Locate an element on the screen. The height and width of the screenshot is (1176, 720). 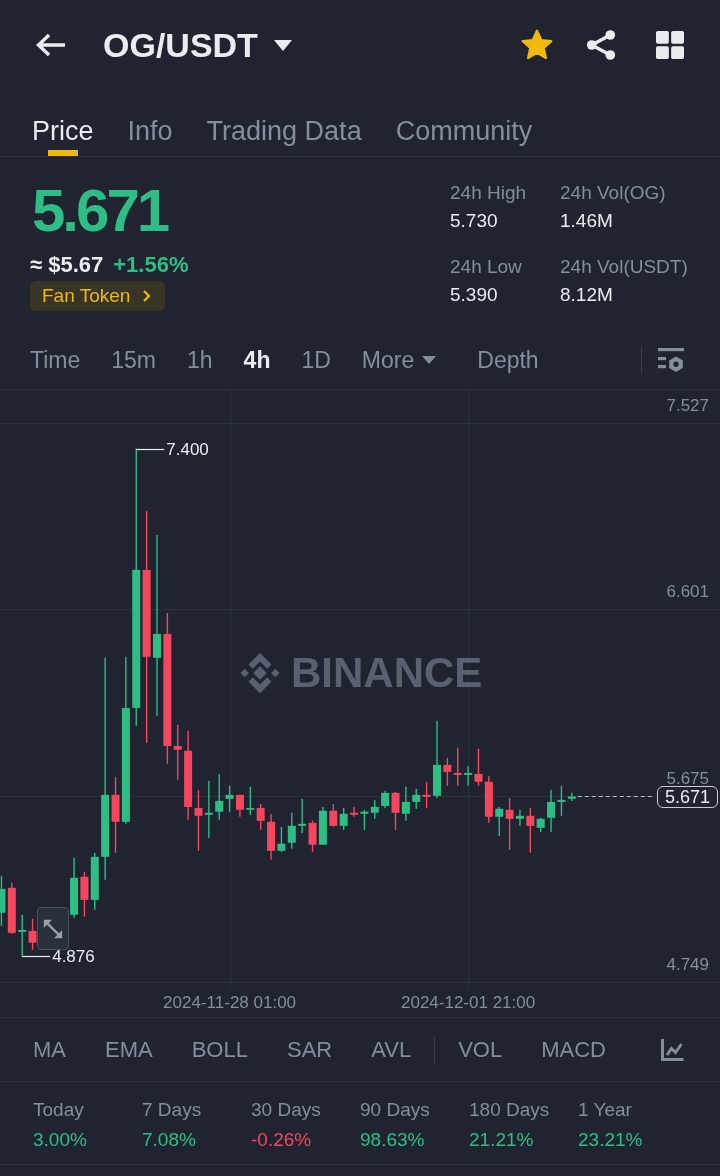
period-label: 30 Days is located at coordinates (286, 1110).